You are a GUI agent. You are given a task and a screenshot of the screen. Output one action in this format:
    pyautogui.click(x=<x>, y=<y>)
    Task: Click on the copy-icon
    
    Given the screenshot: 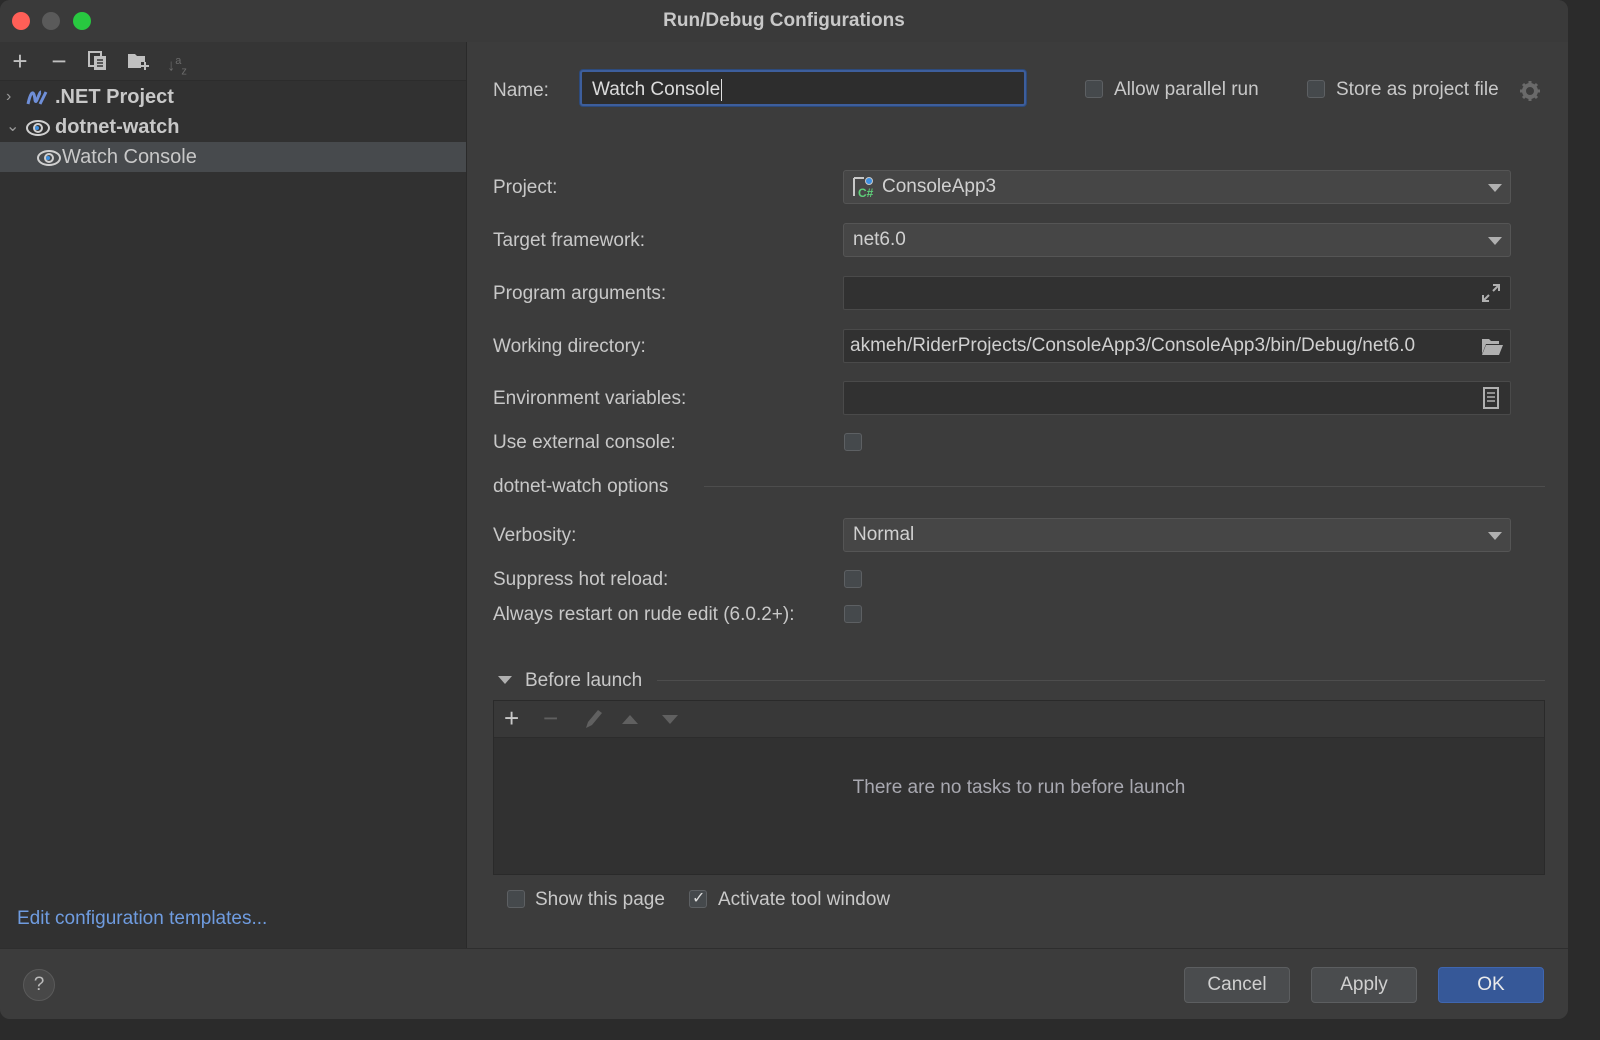 What is the action you would take?
    pyautogui.click(x=98, y=61)
    